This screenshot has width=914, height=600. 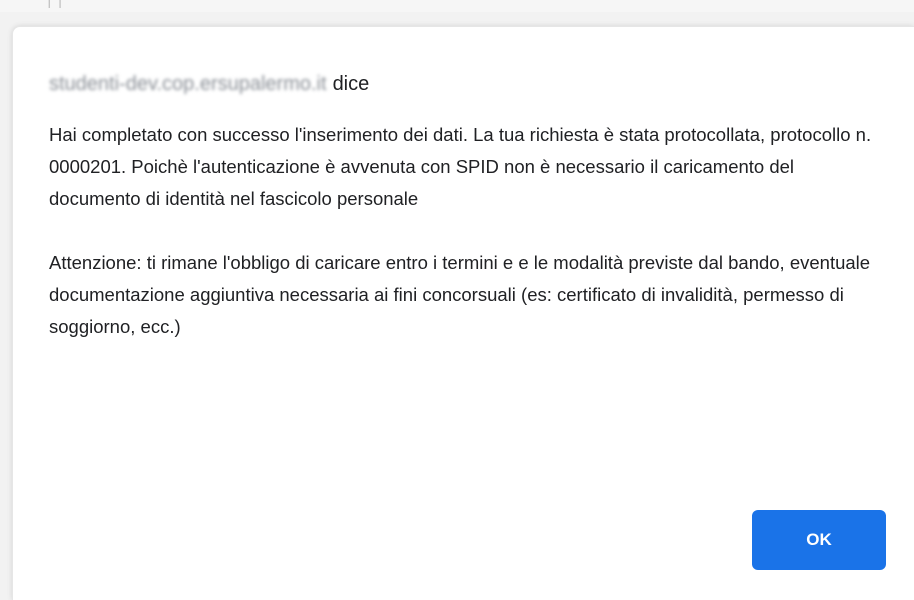 What do you see at coordinates (351, 83) in the screenshot?
I see `dialog-origin-suffix: dice` at bounding box center [351, 83].